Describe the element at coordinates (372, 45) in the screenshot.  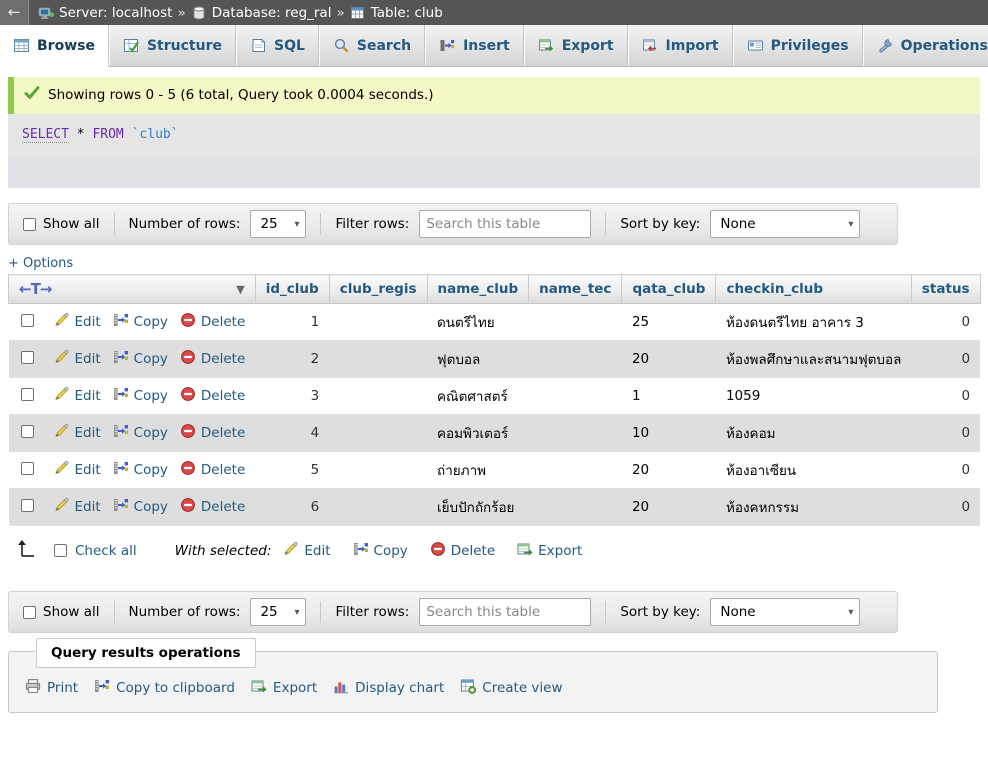
I see `tab-search: Search` at that location.